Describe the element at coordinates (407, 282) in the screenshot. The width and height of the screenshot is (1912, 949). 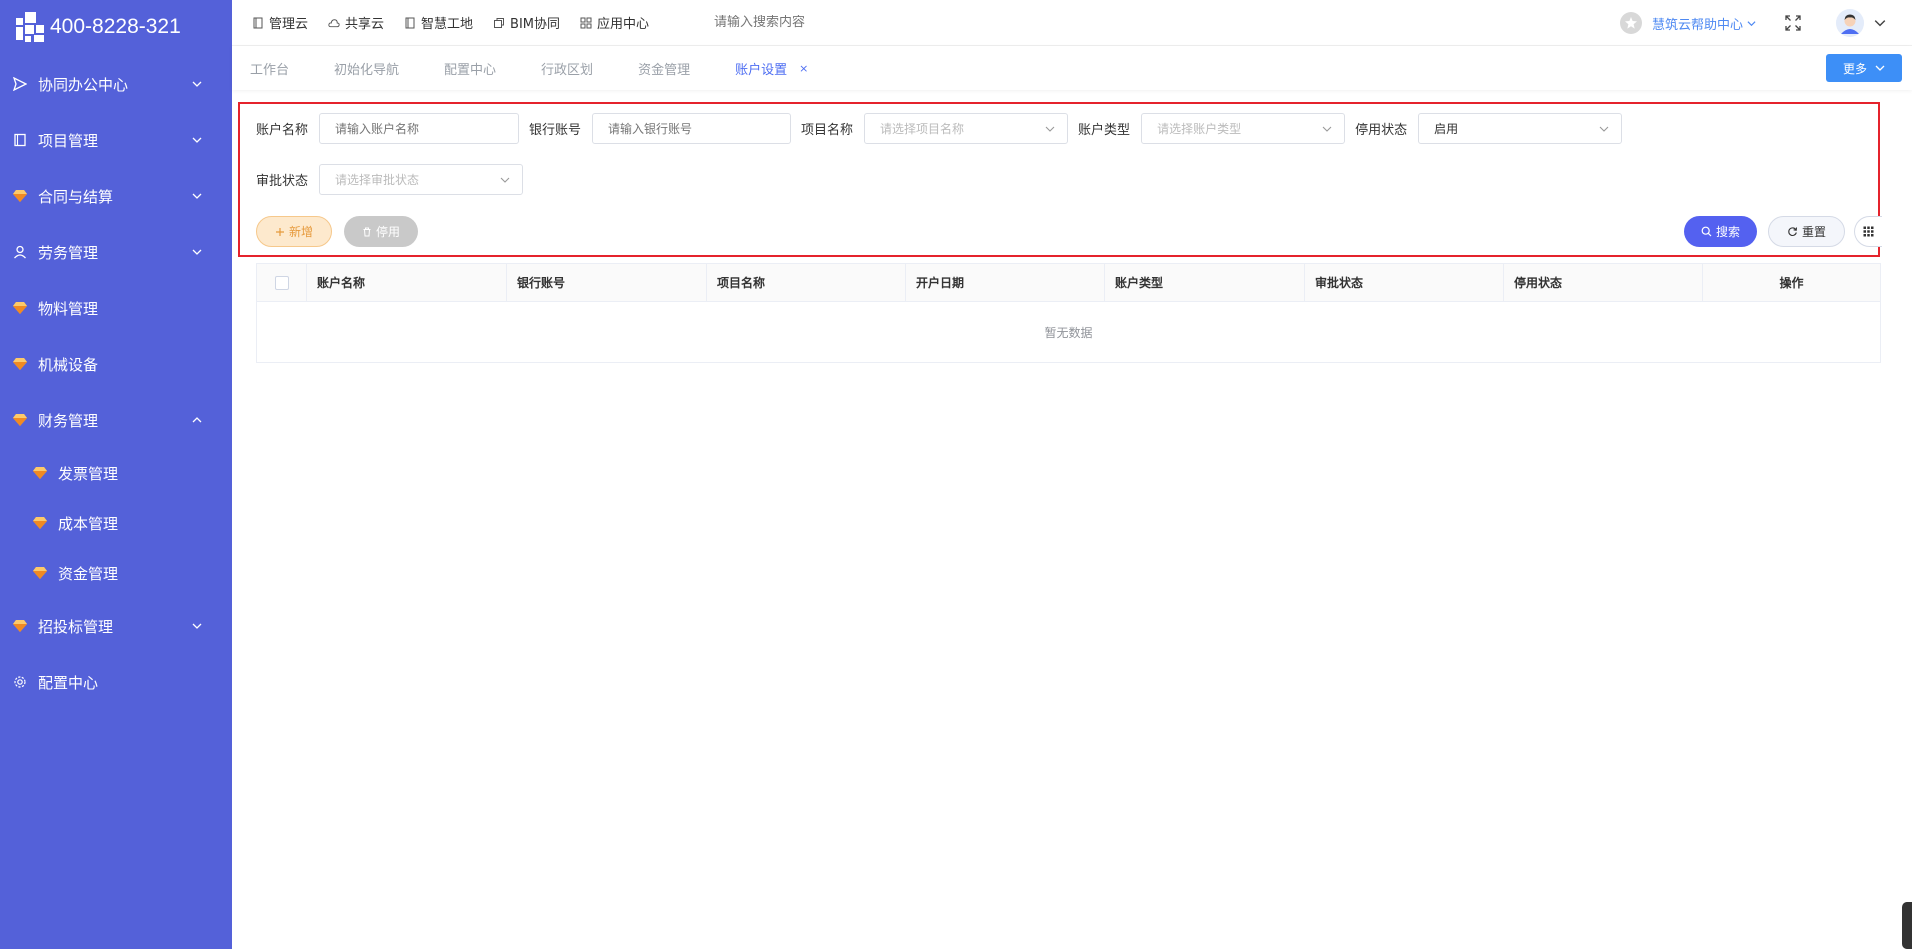
I see `column-header-account-name: 账户名称` at that location.